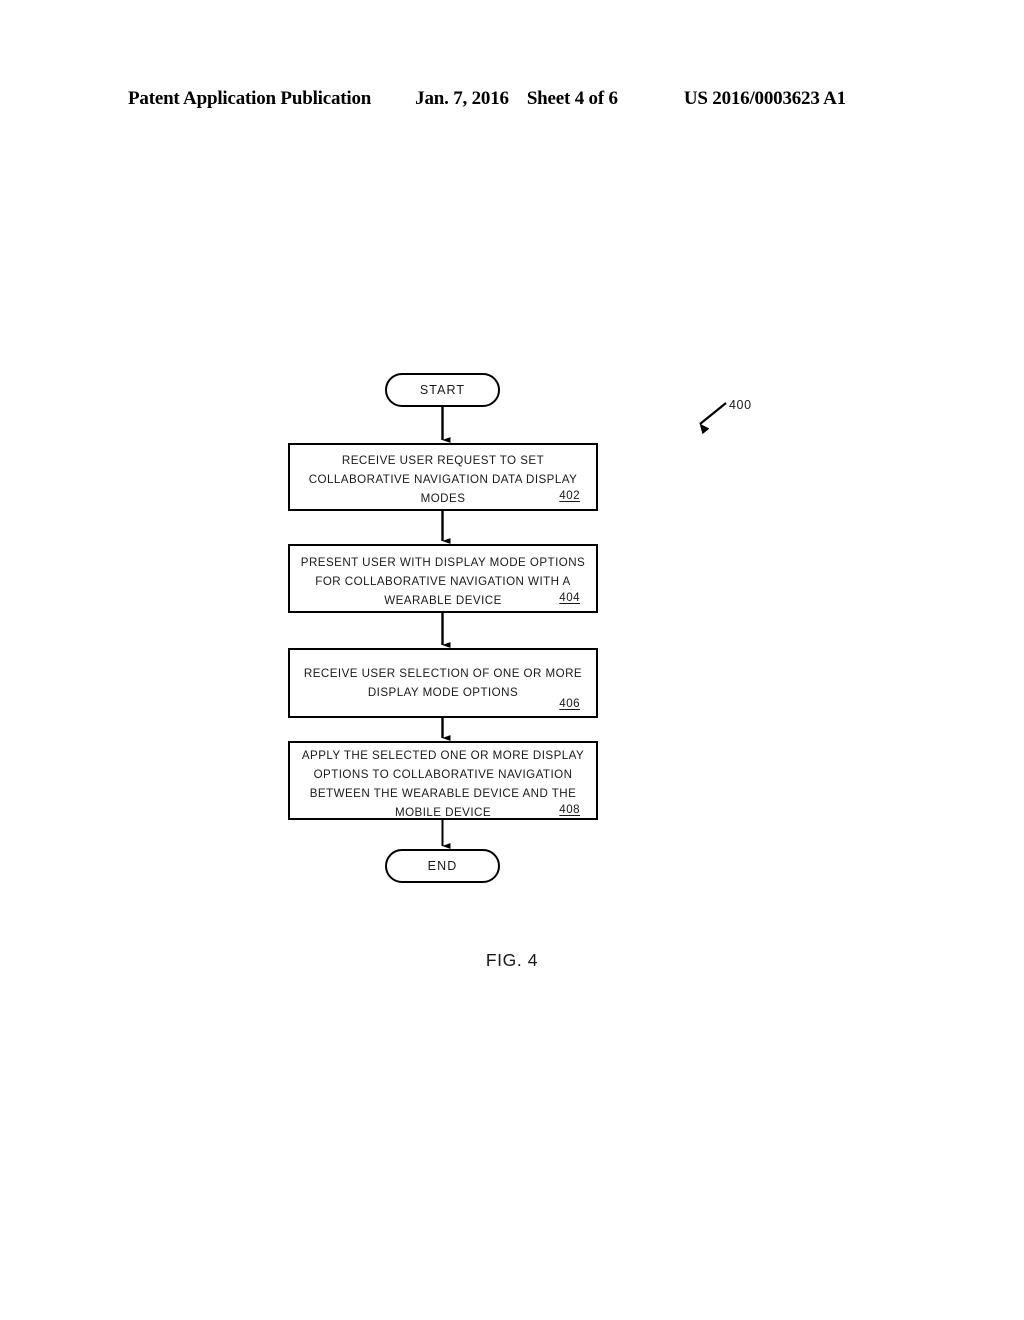 Image resolution: width=1024 pixels, height=1320 pixels. I want to click on reference-number-406: 406, so click(569, 703).